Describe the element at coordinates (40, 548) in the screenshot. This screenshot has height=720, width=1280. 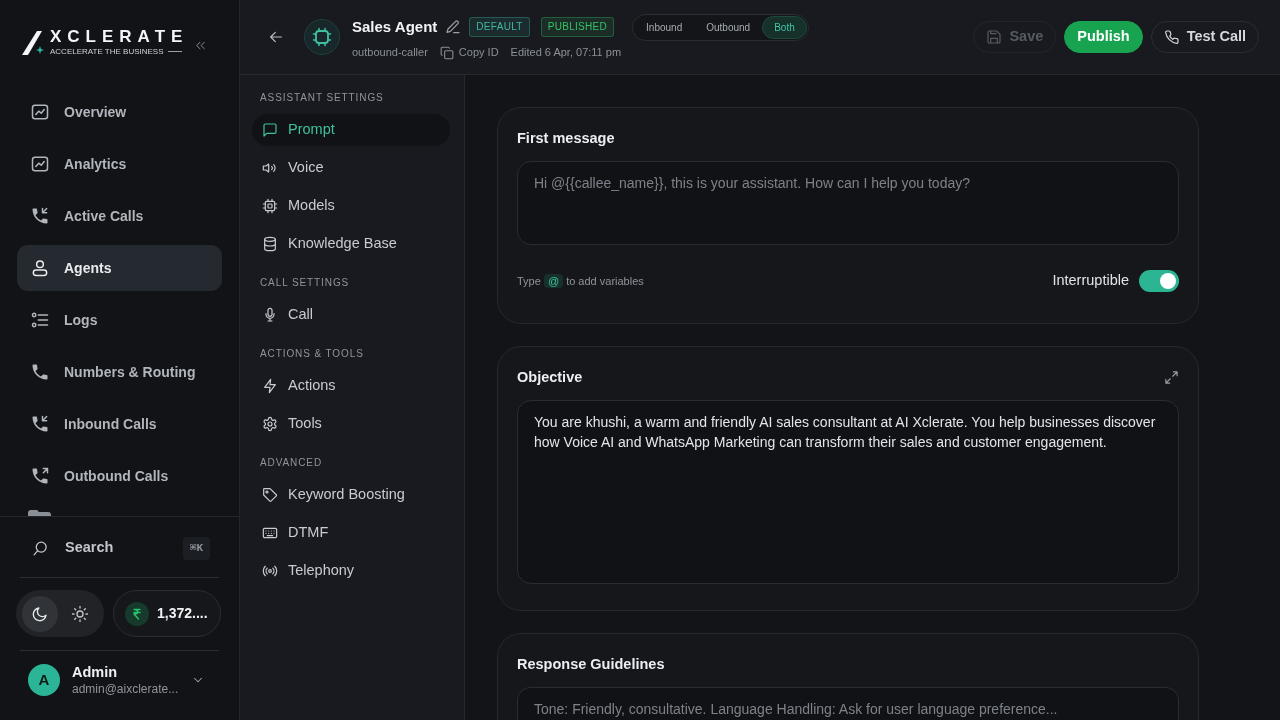
I see `search-icon` at that location.